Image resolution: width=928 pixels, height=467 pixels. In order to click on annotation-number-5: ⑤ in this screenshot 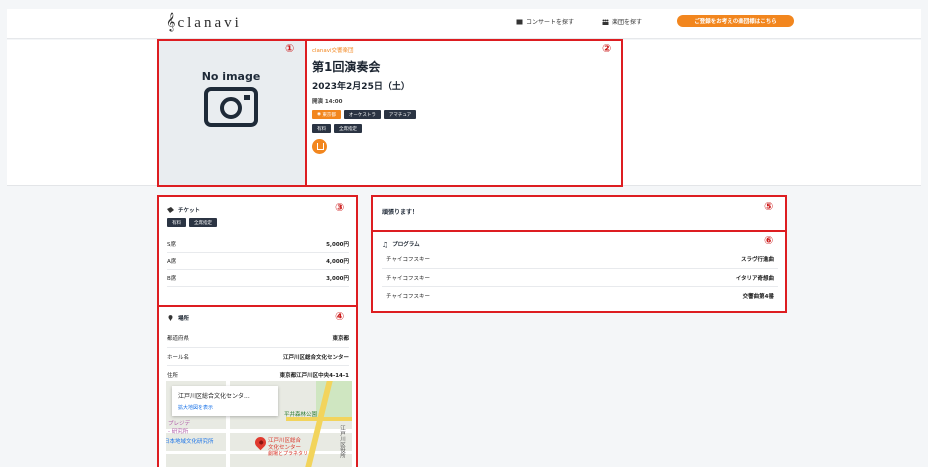, I will do `click(769, 206)`.